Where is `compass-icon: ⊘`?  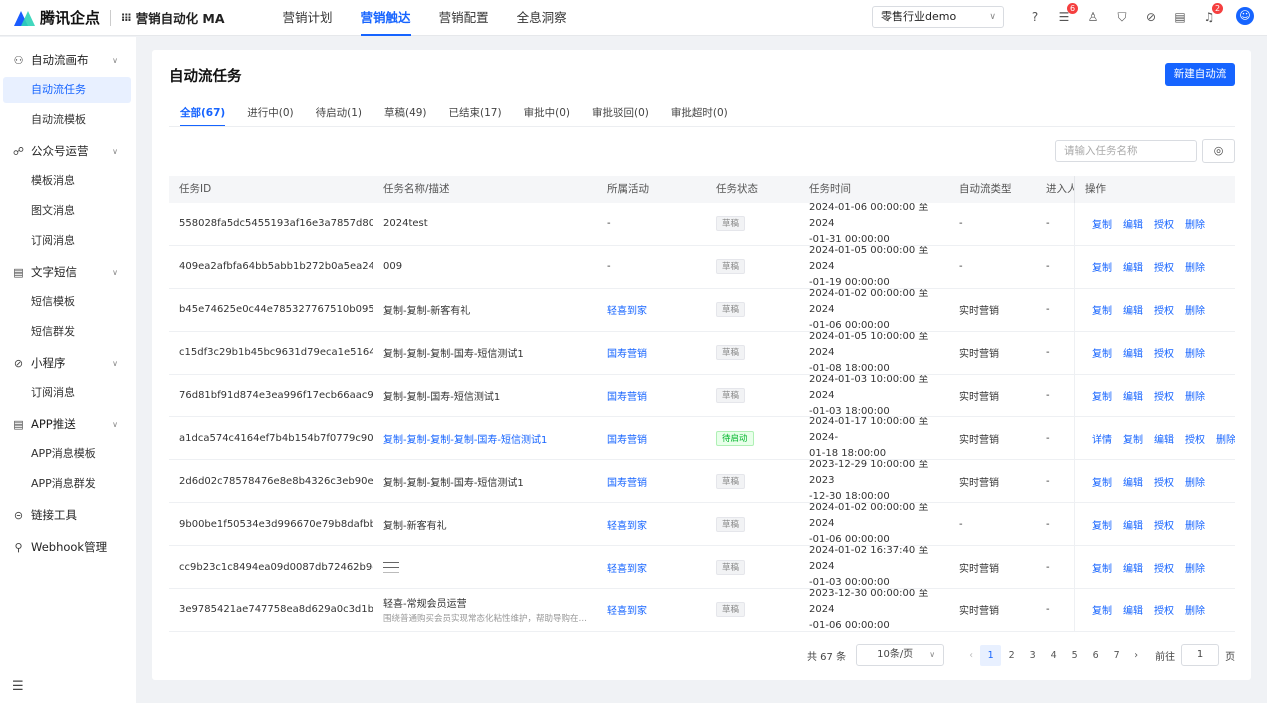
compass-icon: ⊘ is located at coordinates (1151, 17).